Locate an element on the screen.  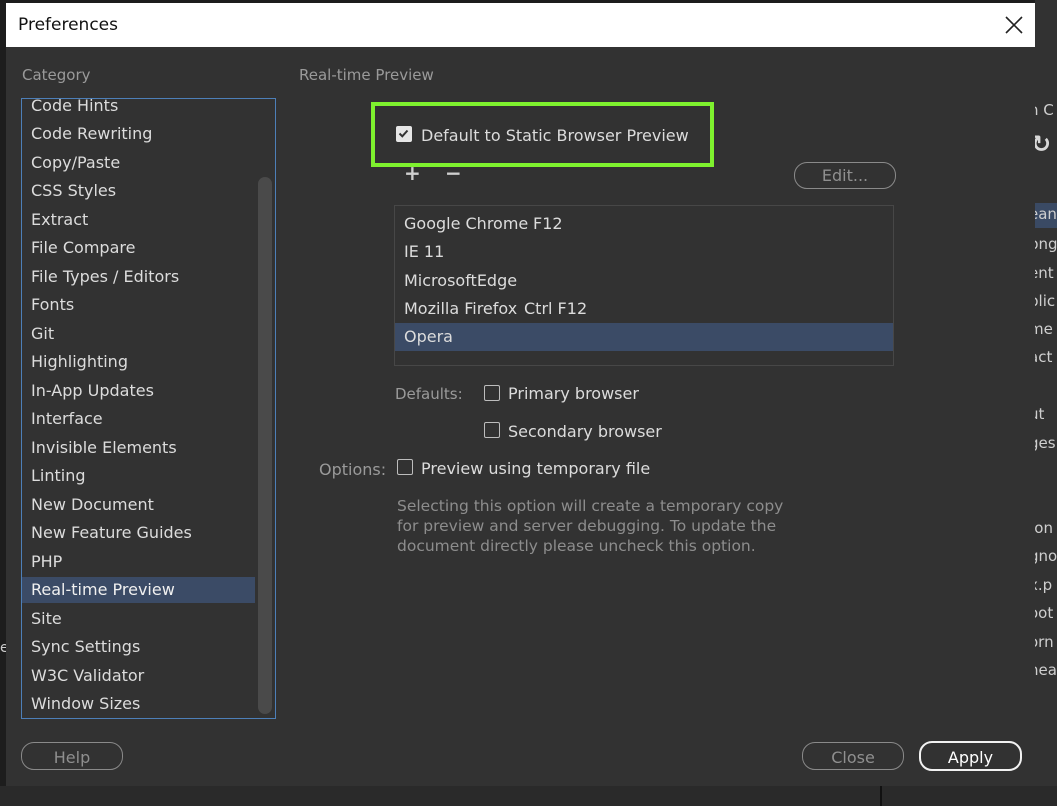
category-item-copy-paste: Copy/Paste is located at coordinates (138, 163).